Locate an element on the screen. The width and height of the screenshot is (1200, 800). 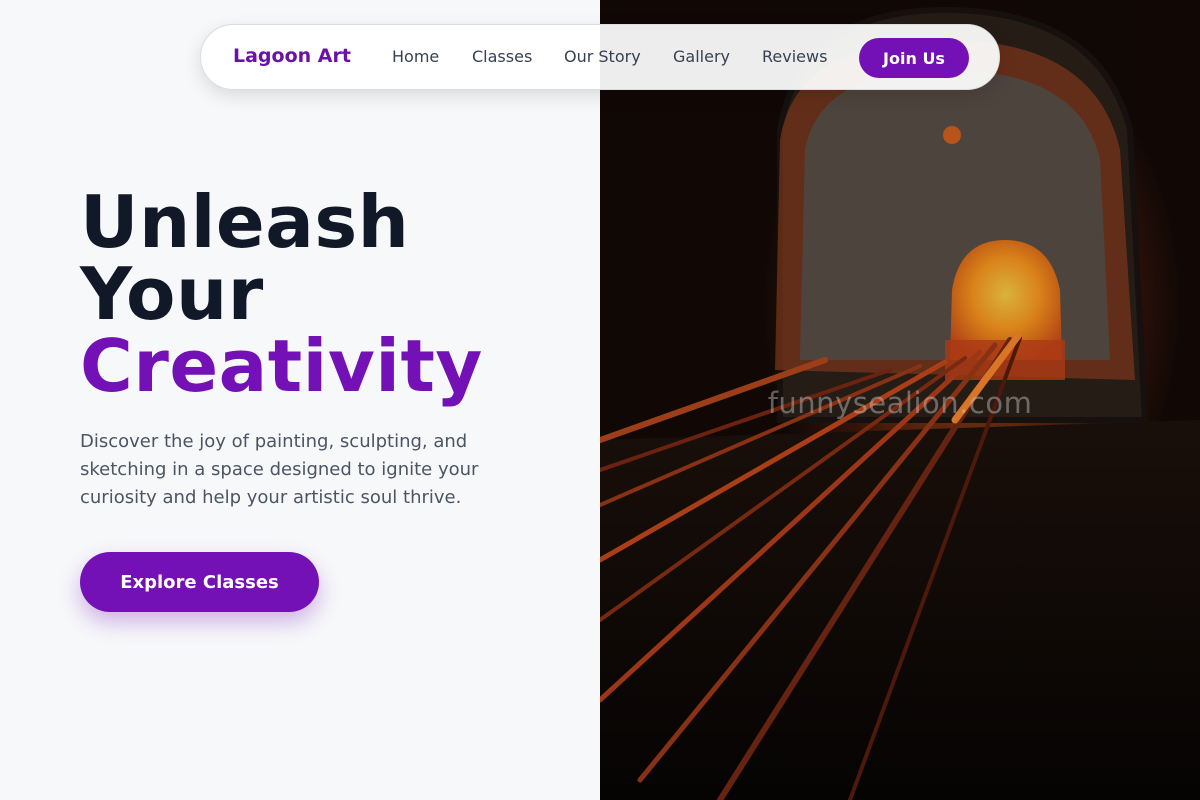
nav-link-gallery: Gallery is located at coordinates (701, 56).